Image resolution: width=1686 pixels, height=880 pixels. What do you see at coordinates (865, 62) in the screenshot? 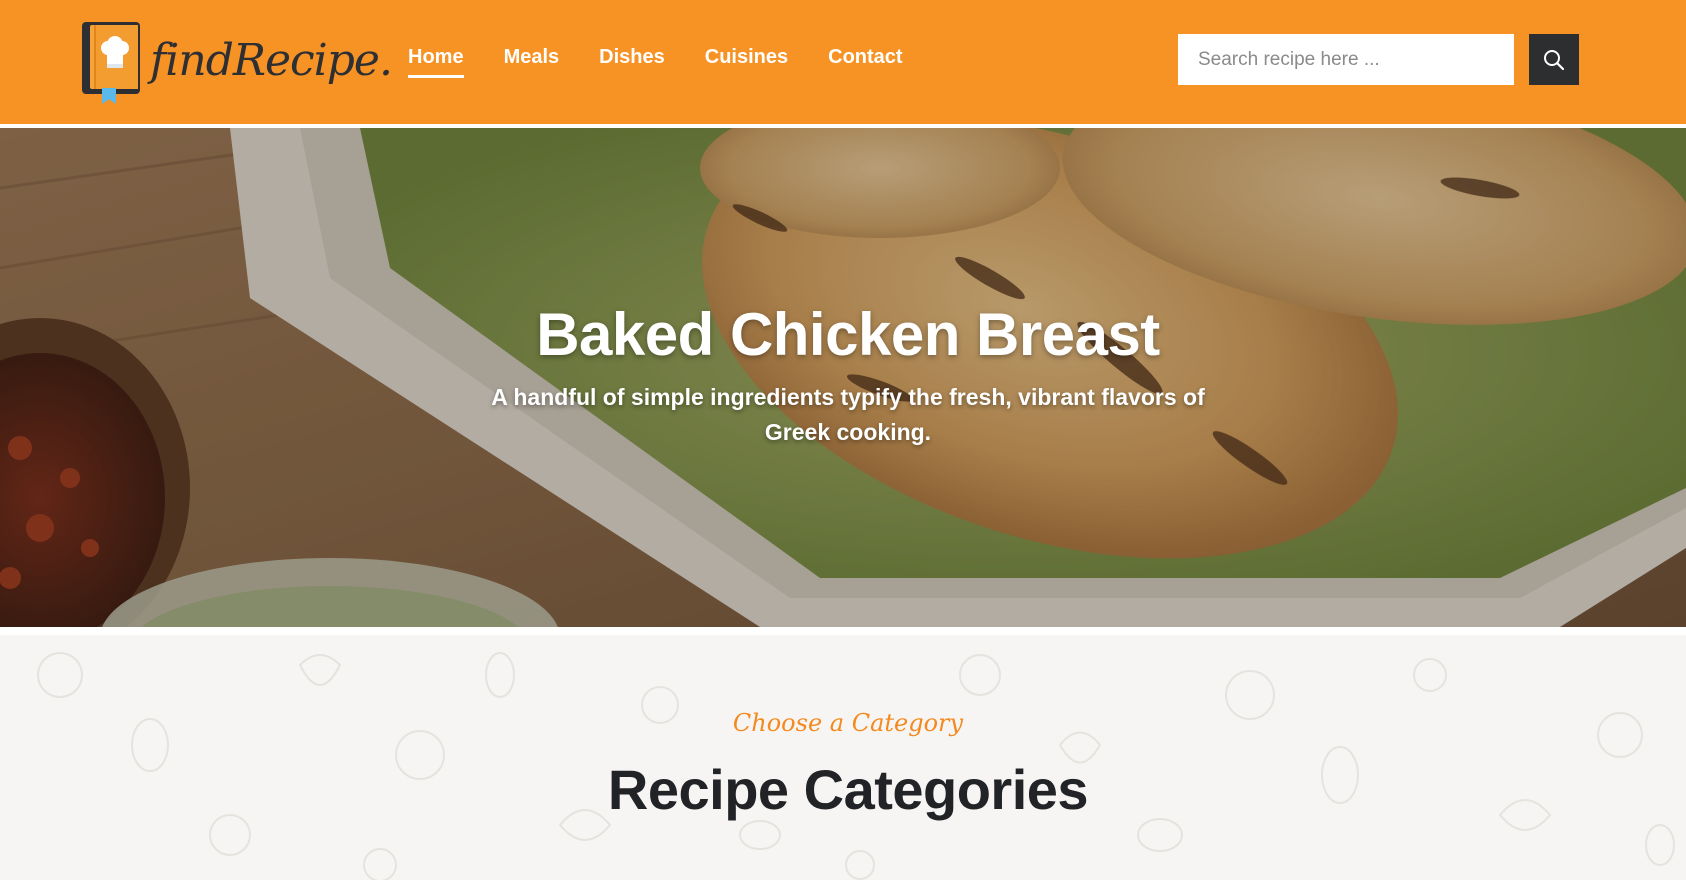
I see `nav-item-contact: Contact` at bounding box center [865, 62].